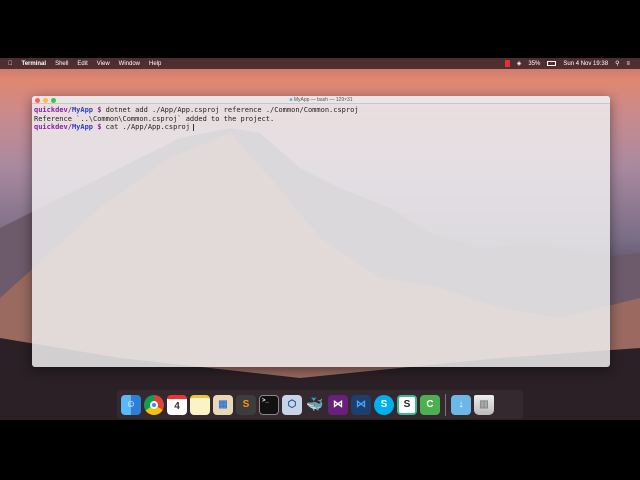 Image resolution: width=640 pixels, height=480 pixels. Describe the element at coordinates (61, 64) in the screenshot. I see `menu-shell: Shell` at that location.